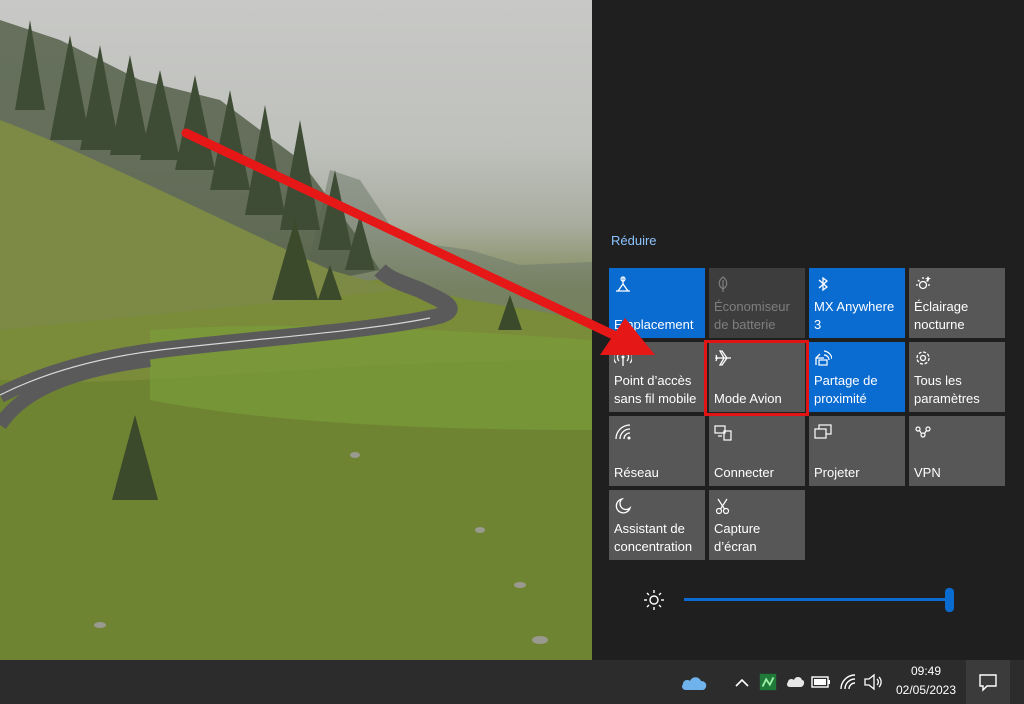 Image resolution: width=1024 pixels, height=704 pixels. What do you see at coordinates (623, 284) in the screenshot?
I see `location-icon` at bounding box center [623, 284].